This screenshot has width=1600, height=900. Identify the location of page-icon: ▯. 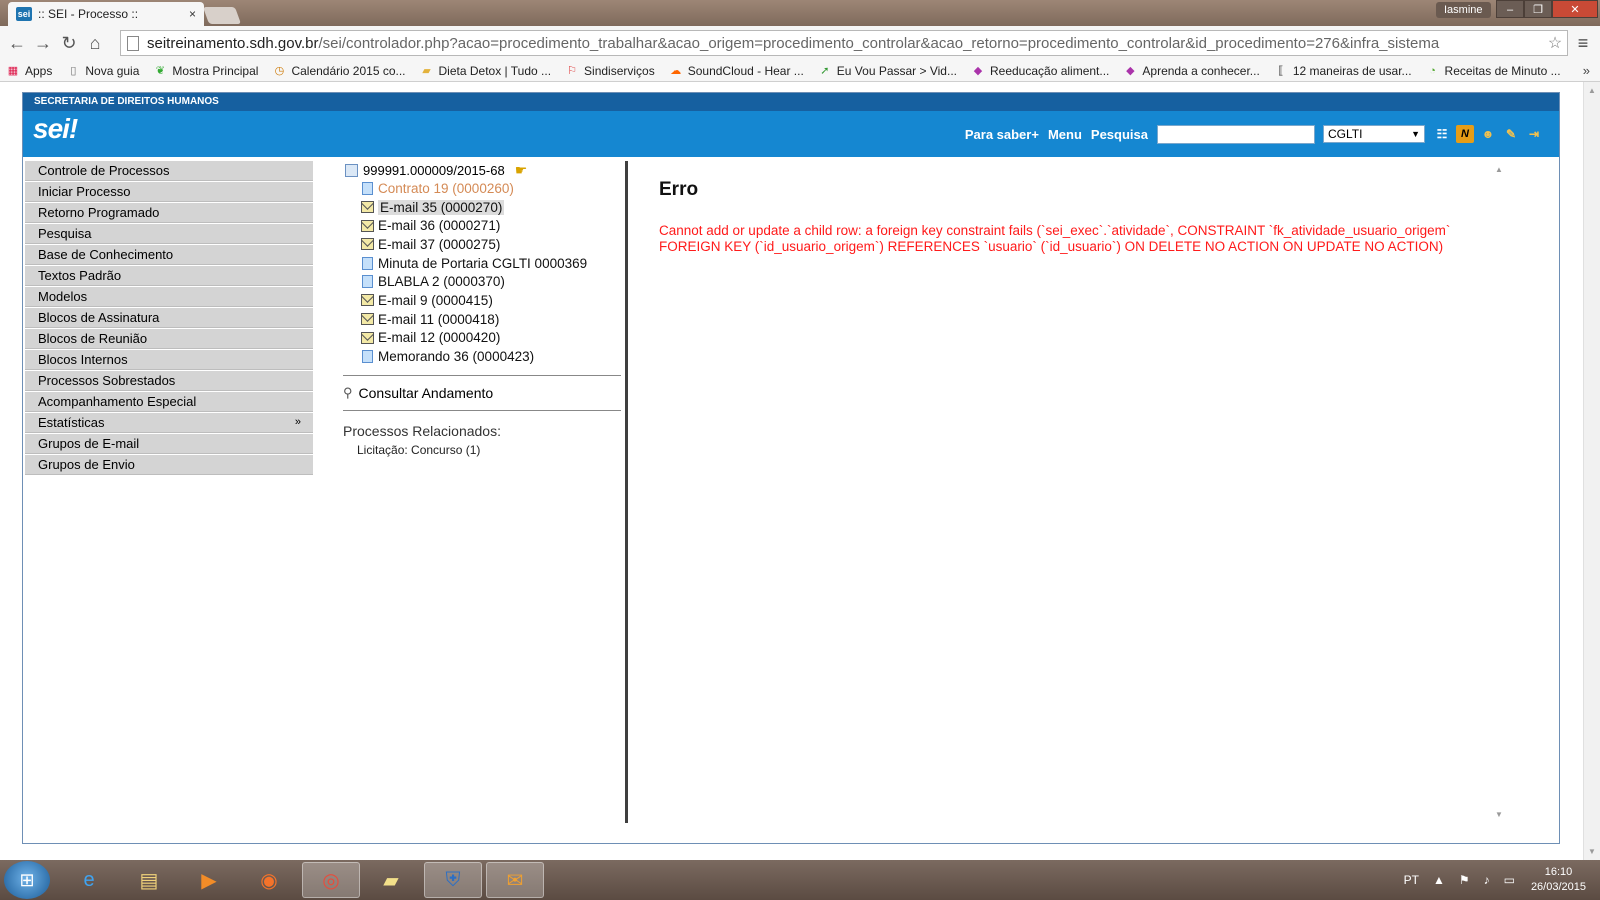
(73, 71).